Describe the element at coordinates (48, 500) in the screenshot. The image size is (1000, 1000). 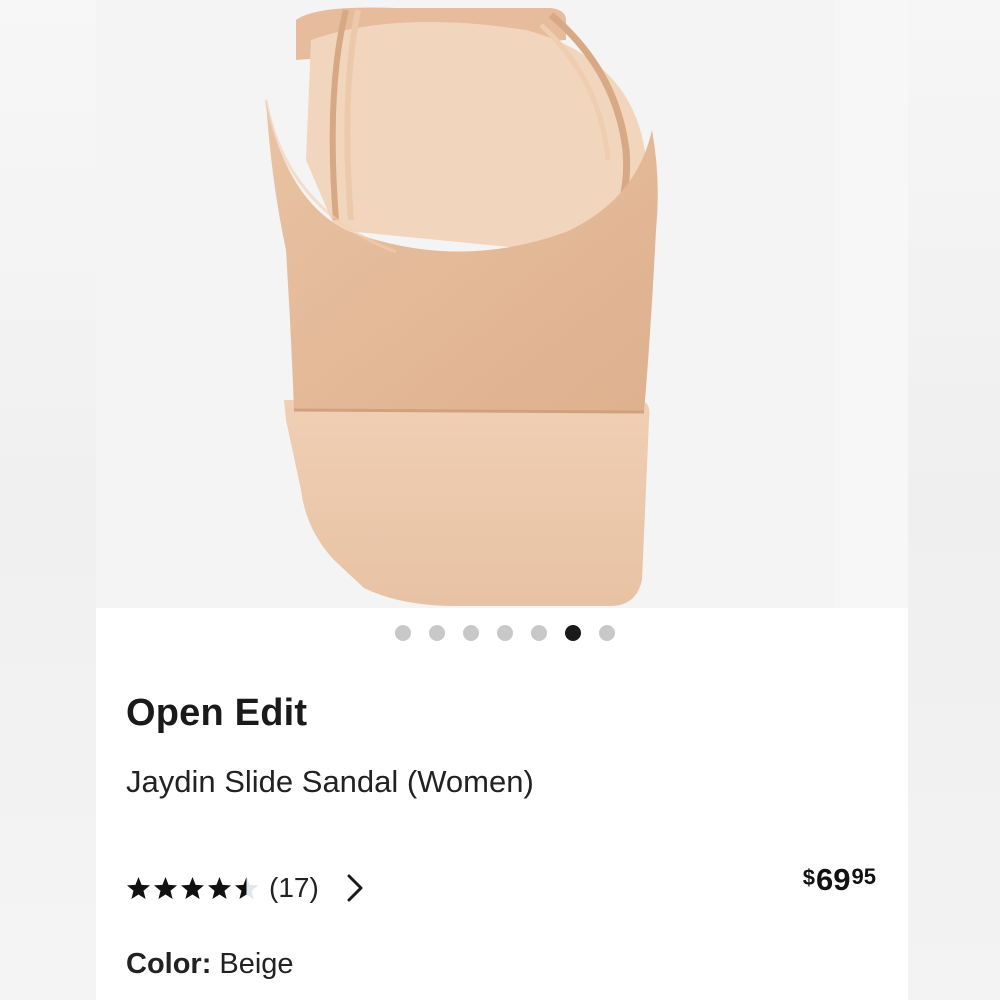
I see `backdrop-left` at that location.